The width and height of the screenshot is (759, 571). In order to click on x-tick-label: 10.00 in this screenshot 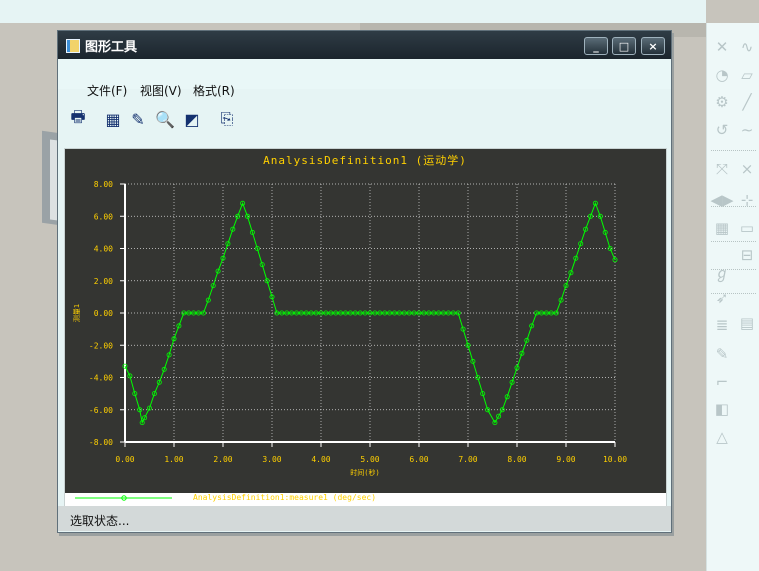, I will do `click(615, 459)`.